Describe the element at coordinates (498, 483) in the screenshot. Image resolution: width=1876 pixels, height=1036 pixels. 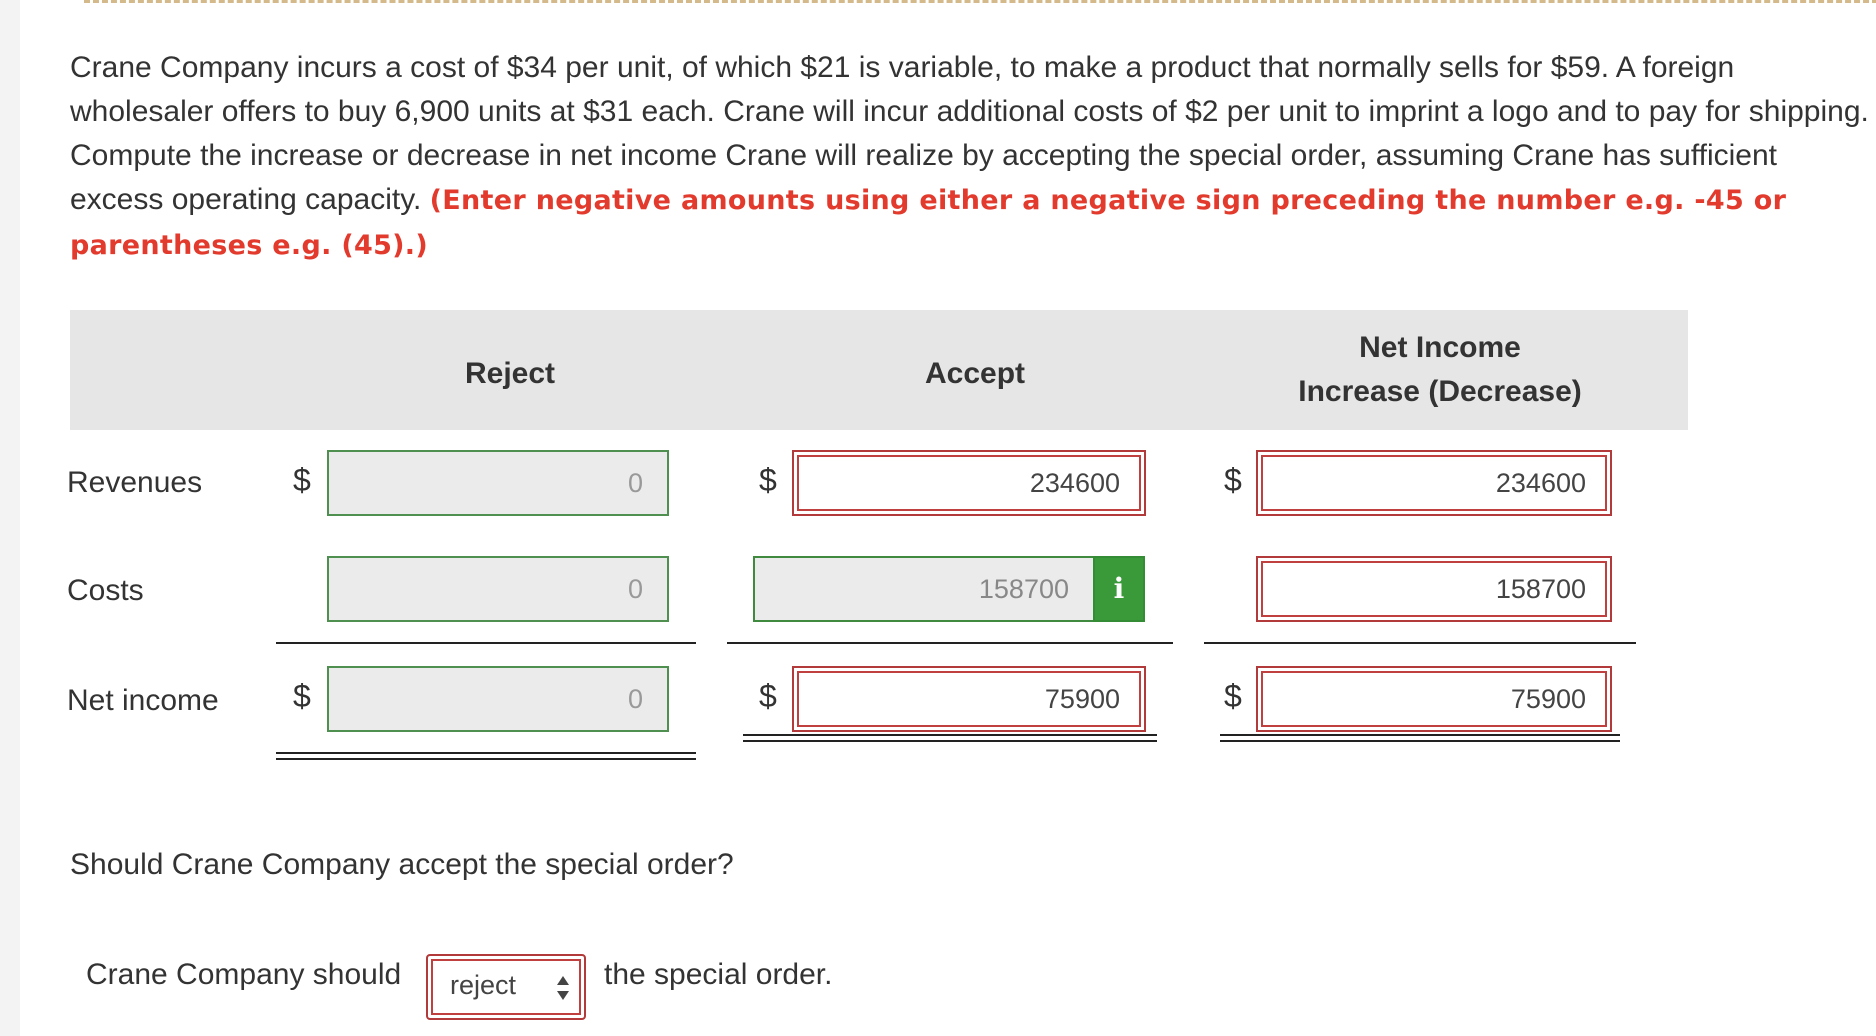
I see `revenues-reject-input: 0` at that location.